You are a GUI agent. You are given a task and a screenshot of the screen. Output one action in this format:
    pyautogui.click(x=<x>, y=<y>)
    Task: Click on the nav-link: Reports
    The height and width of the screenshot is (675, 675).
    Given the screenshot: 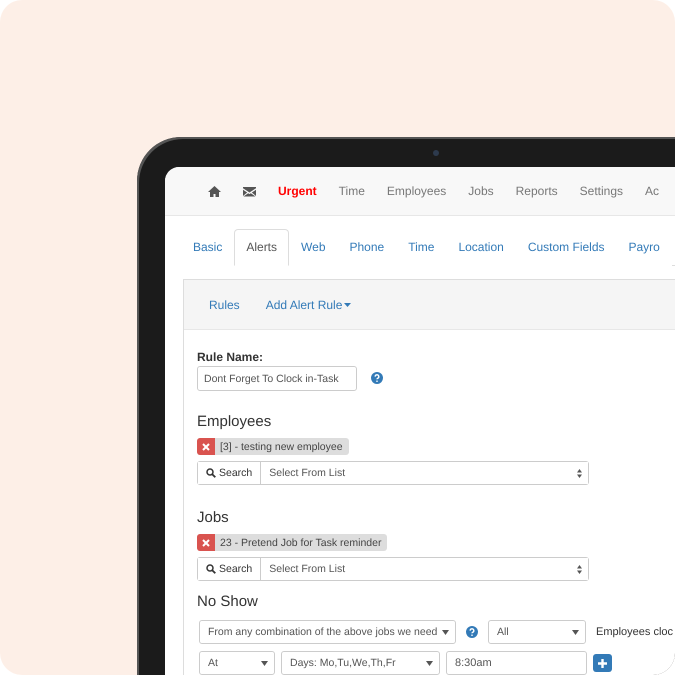 What is the action you would take?
    pyautogui.click(x=537, y=191)
    